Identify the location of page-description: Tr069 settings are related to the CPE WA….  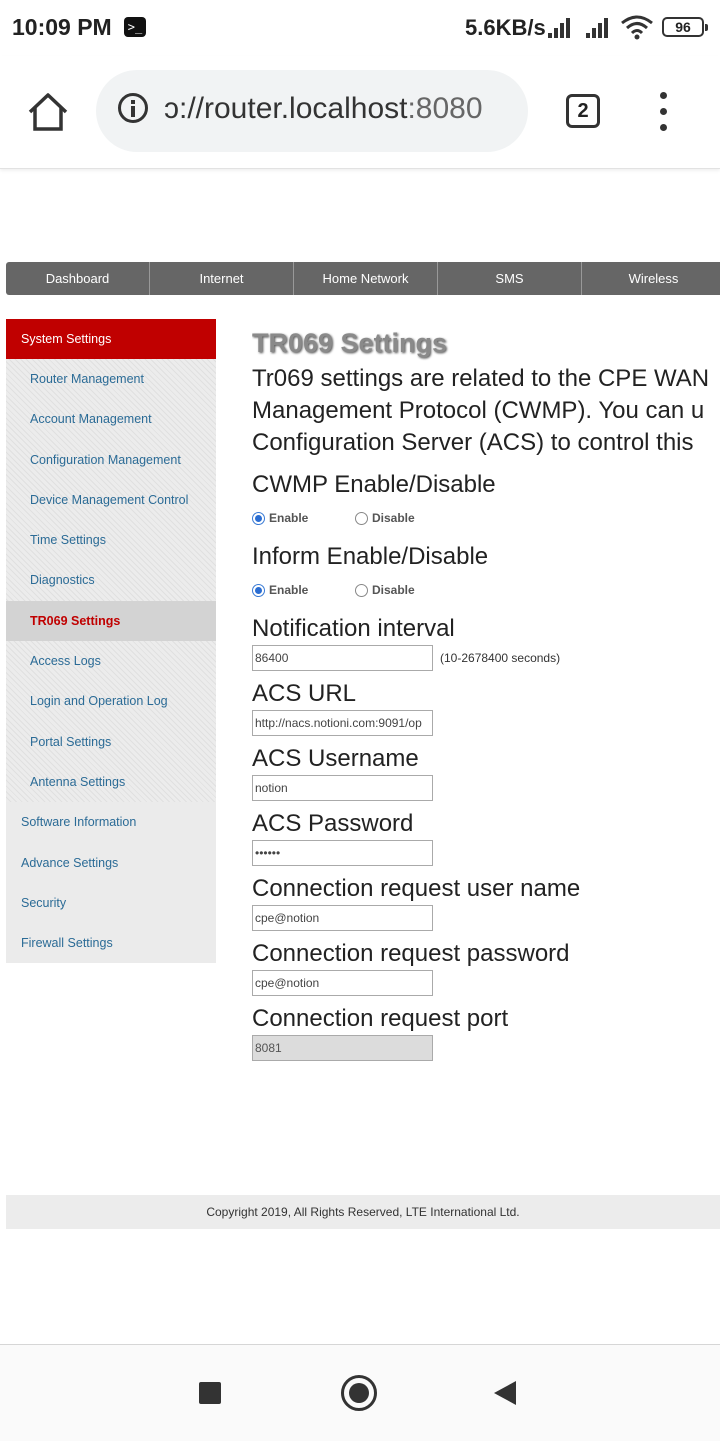
(486, 411).